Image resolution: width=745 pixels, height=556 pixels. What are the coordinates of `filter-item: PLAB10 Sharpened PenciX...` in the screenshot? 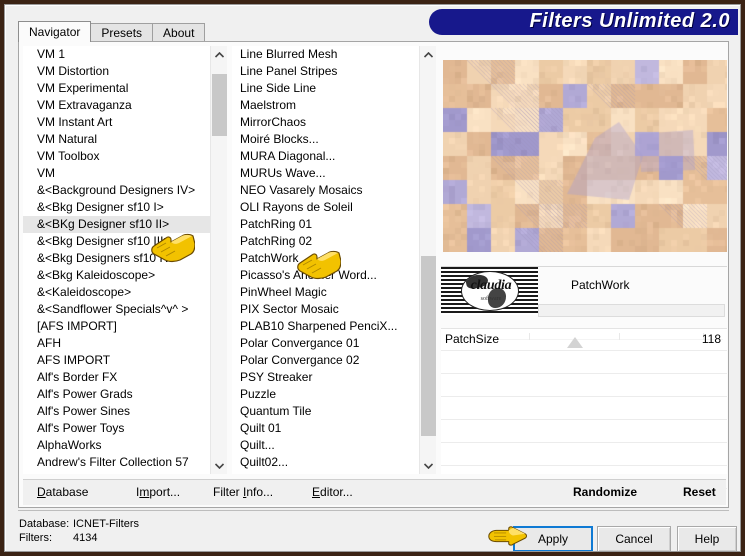 It's located at (325, 326).